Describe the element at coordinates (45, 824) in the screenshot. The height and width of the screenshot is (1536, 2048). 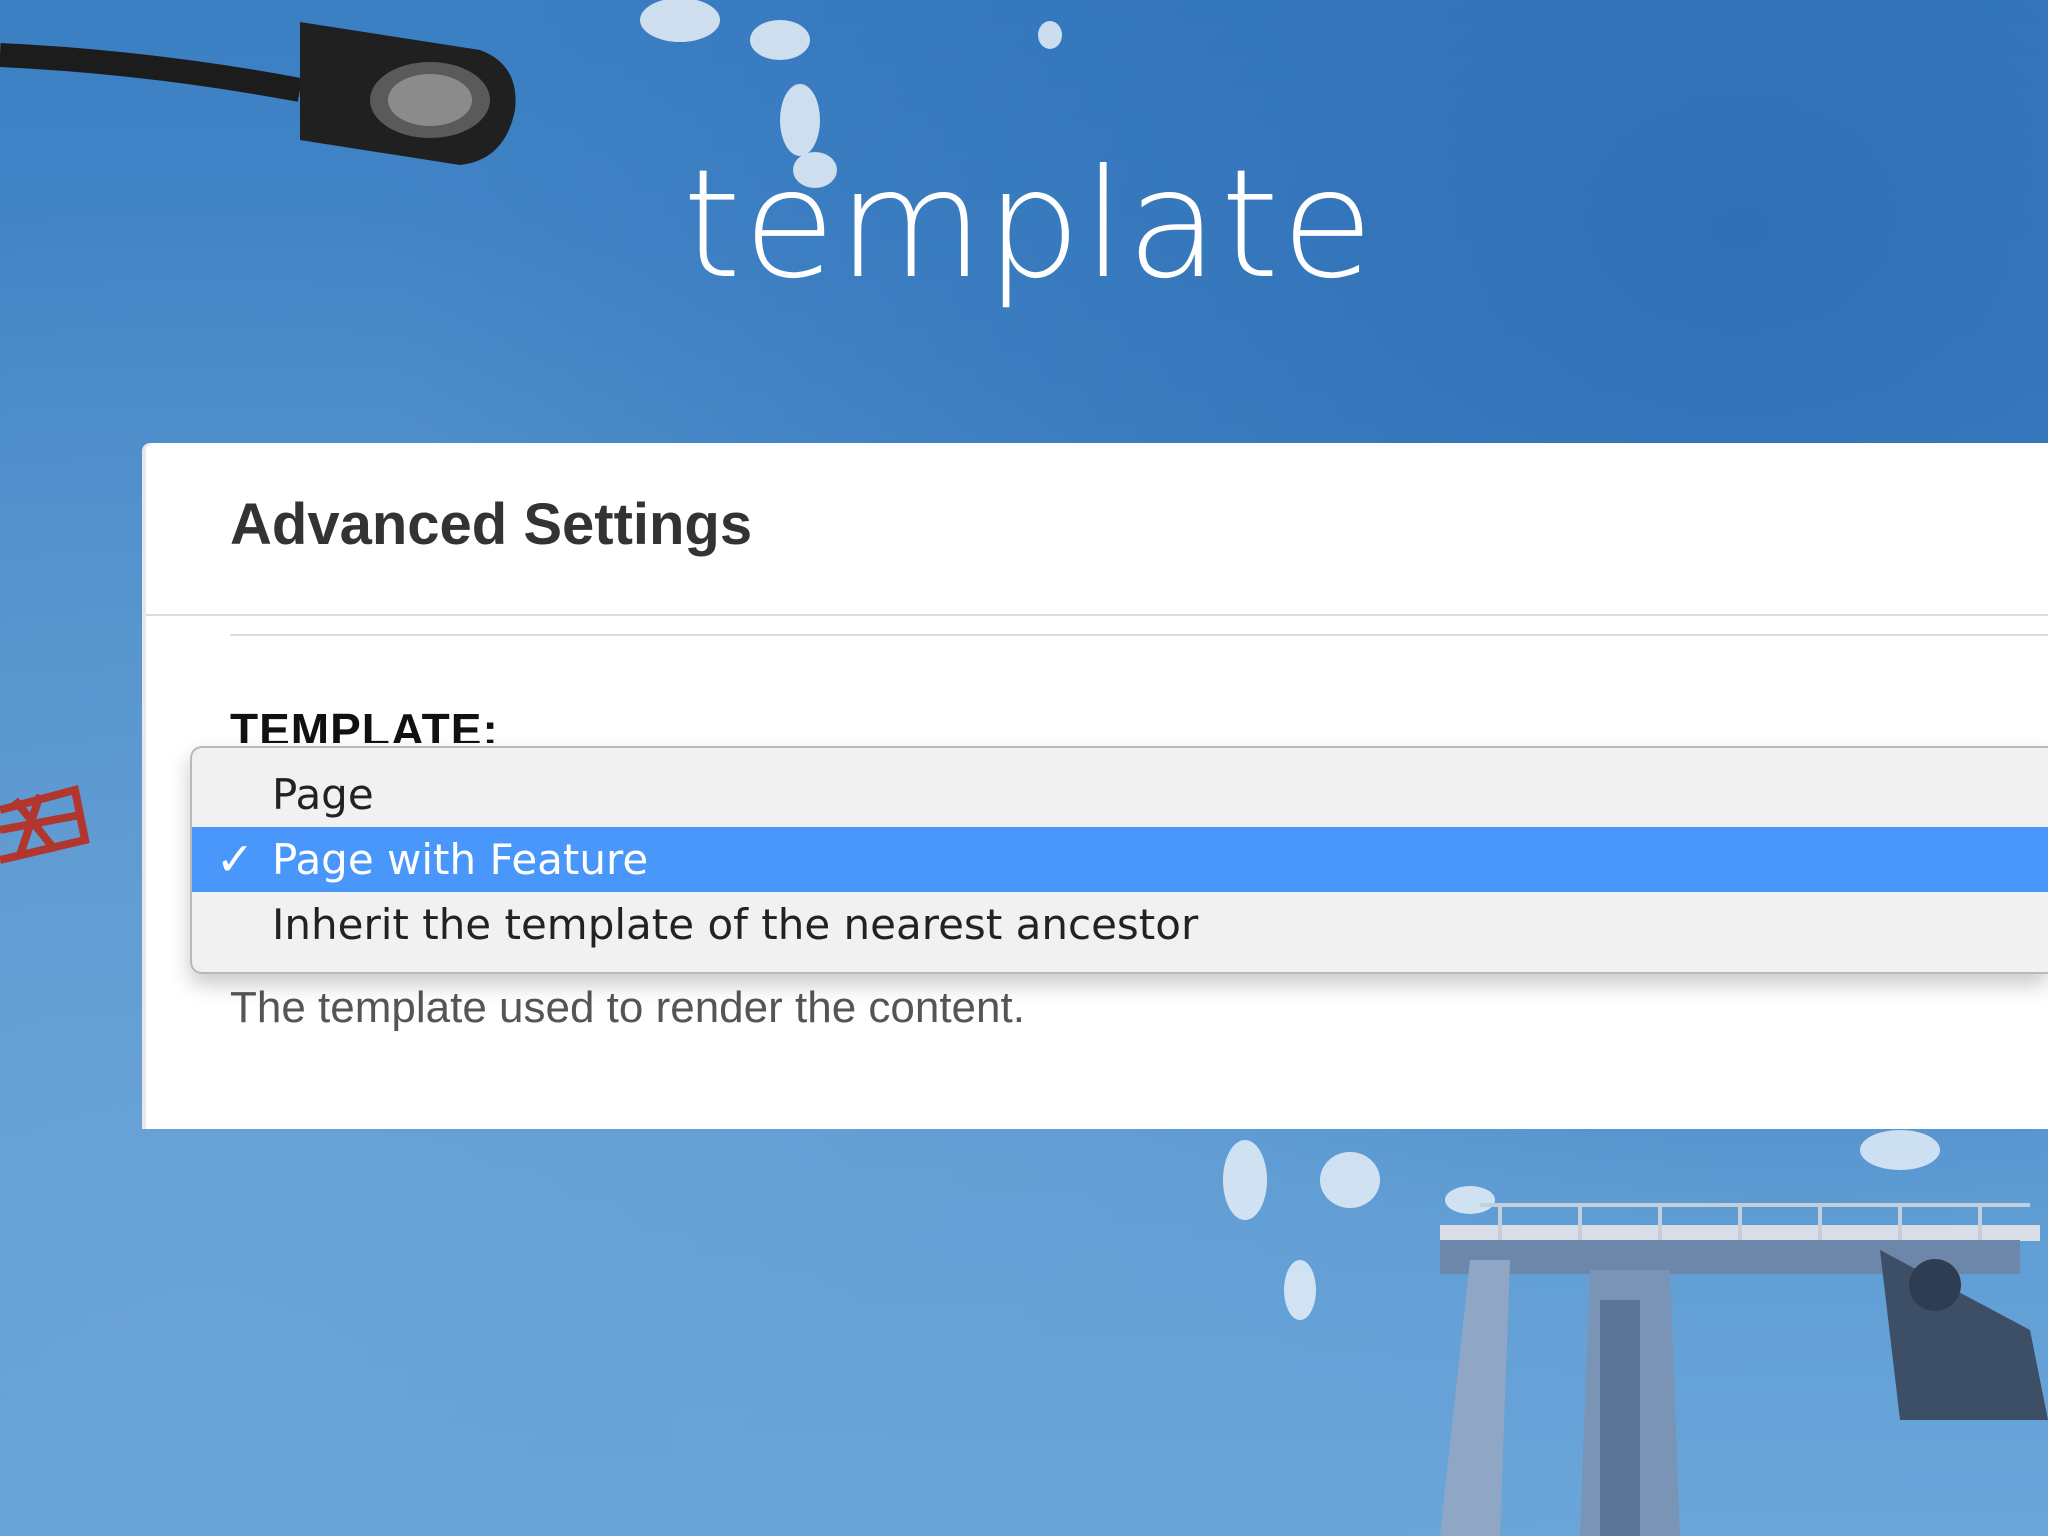
I see `crane-icon` at that location.